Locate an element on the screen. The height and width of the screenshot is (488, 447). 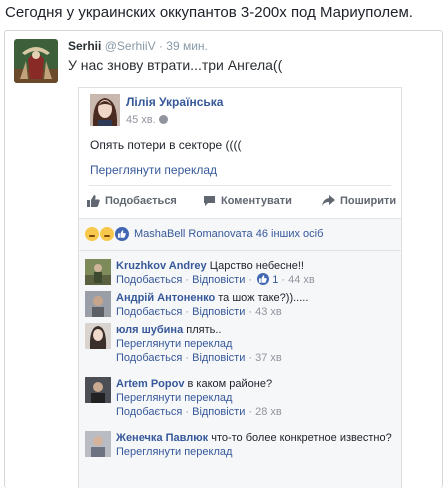
tweet-header: Serhii @SerhiiV · 39 мин. is located at coordinates (138, 46).